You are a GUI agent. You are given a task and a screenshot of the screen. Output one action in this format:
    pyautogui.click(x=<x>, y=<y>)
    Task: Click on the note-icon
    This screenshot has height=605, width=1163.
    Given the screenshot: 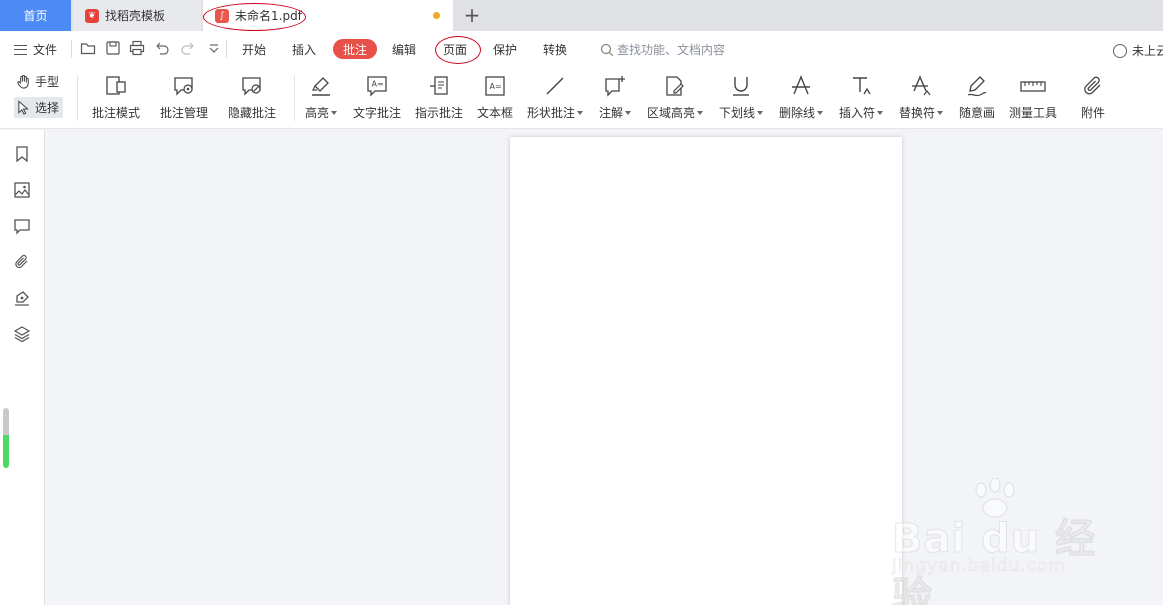 What is the action you would take?
    pyautogui.click(x=615, y=86)
    